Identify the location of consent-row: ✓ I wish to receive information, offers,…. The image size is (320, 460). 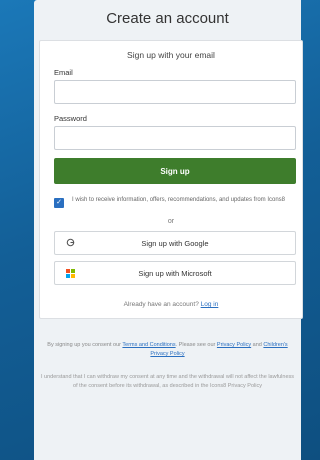
(175, 202).